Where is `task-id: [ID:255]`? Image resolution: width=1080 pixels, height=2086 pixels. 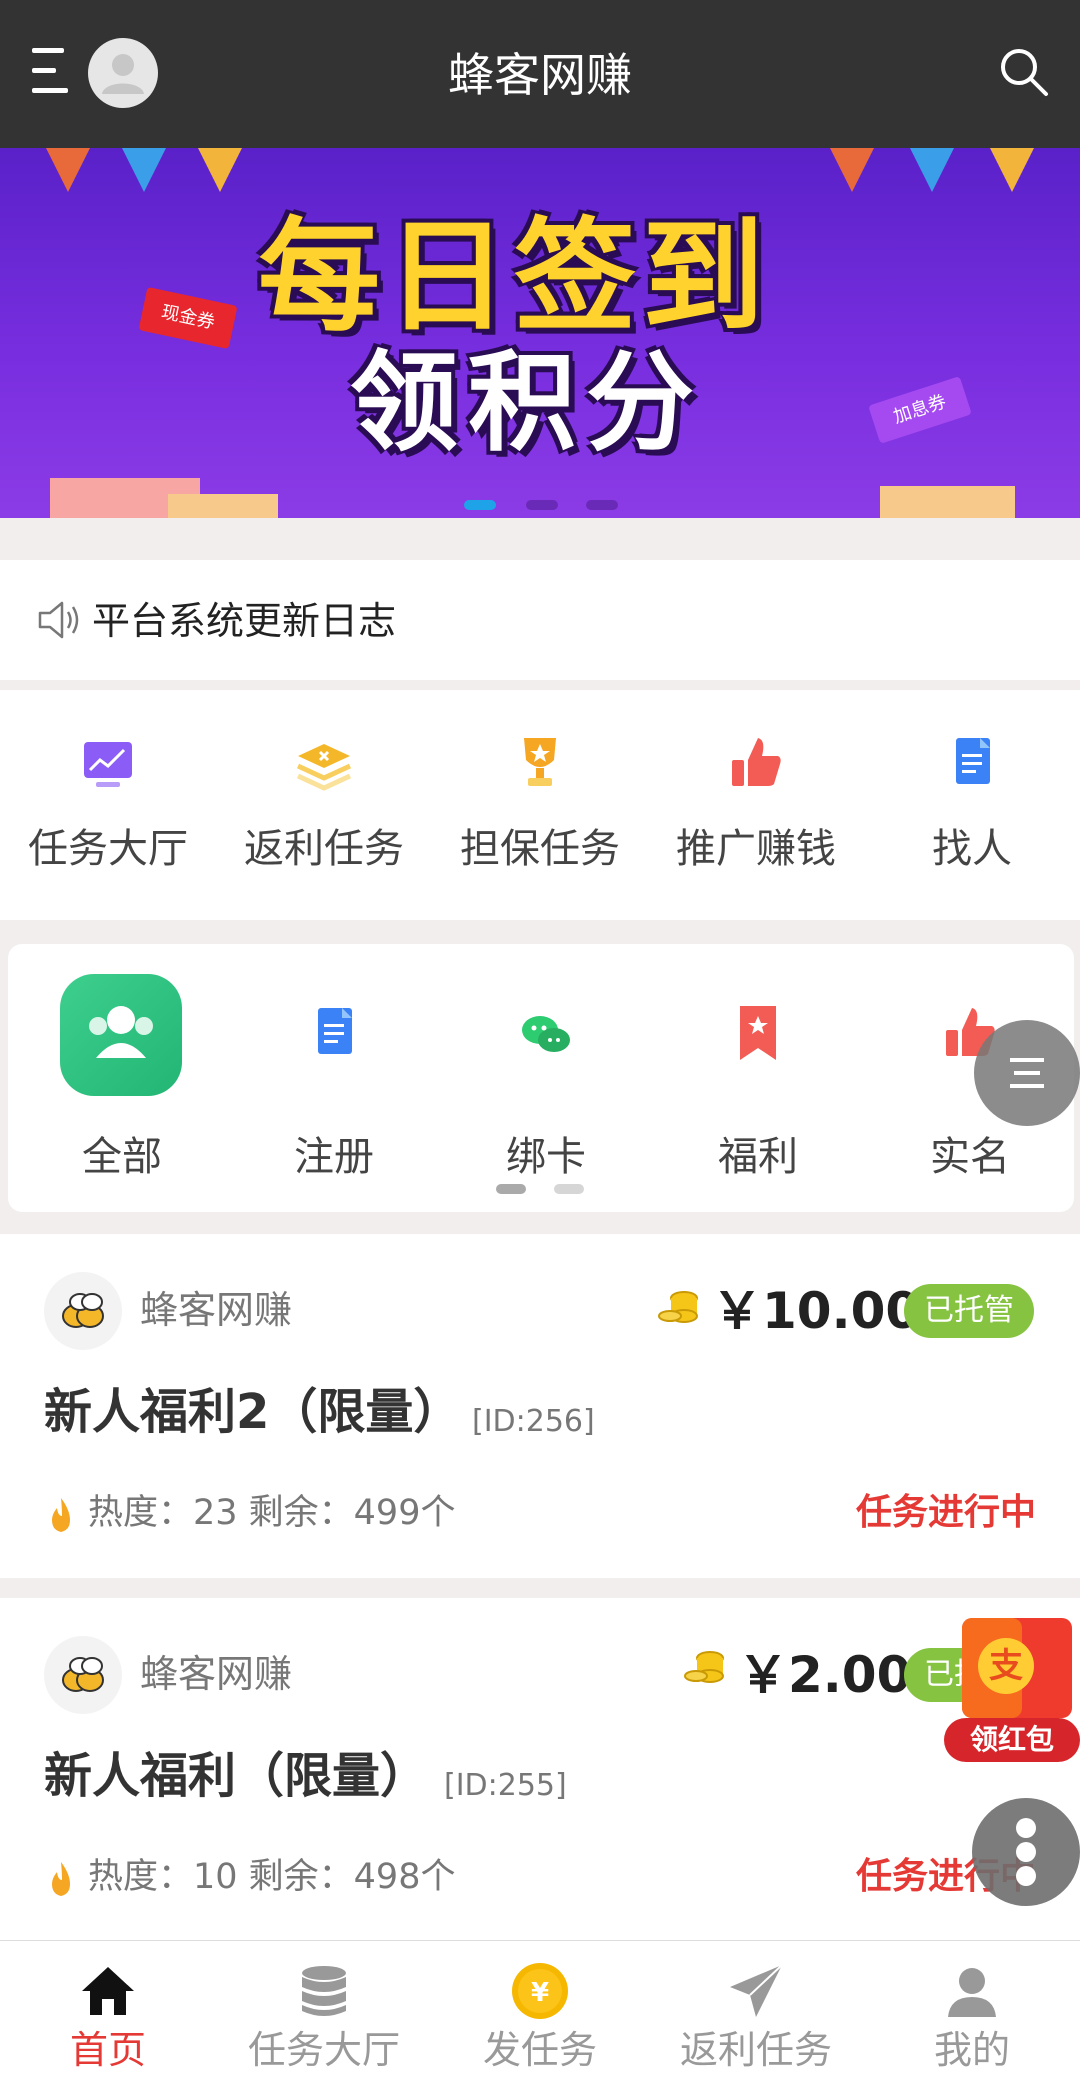 task-id: [ID:255] is located at coordinates (505, 1785).